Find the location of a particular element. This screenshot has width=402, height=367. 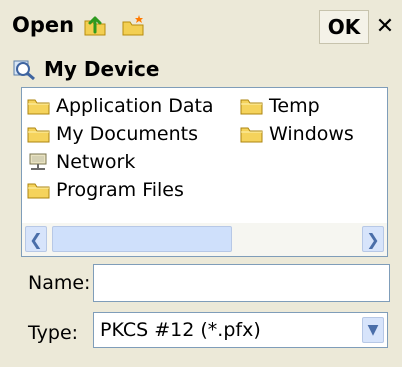

list-item-windows: Windows is located at coordinates (297, 134).